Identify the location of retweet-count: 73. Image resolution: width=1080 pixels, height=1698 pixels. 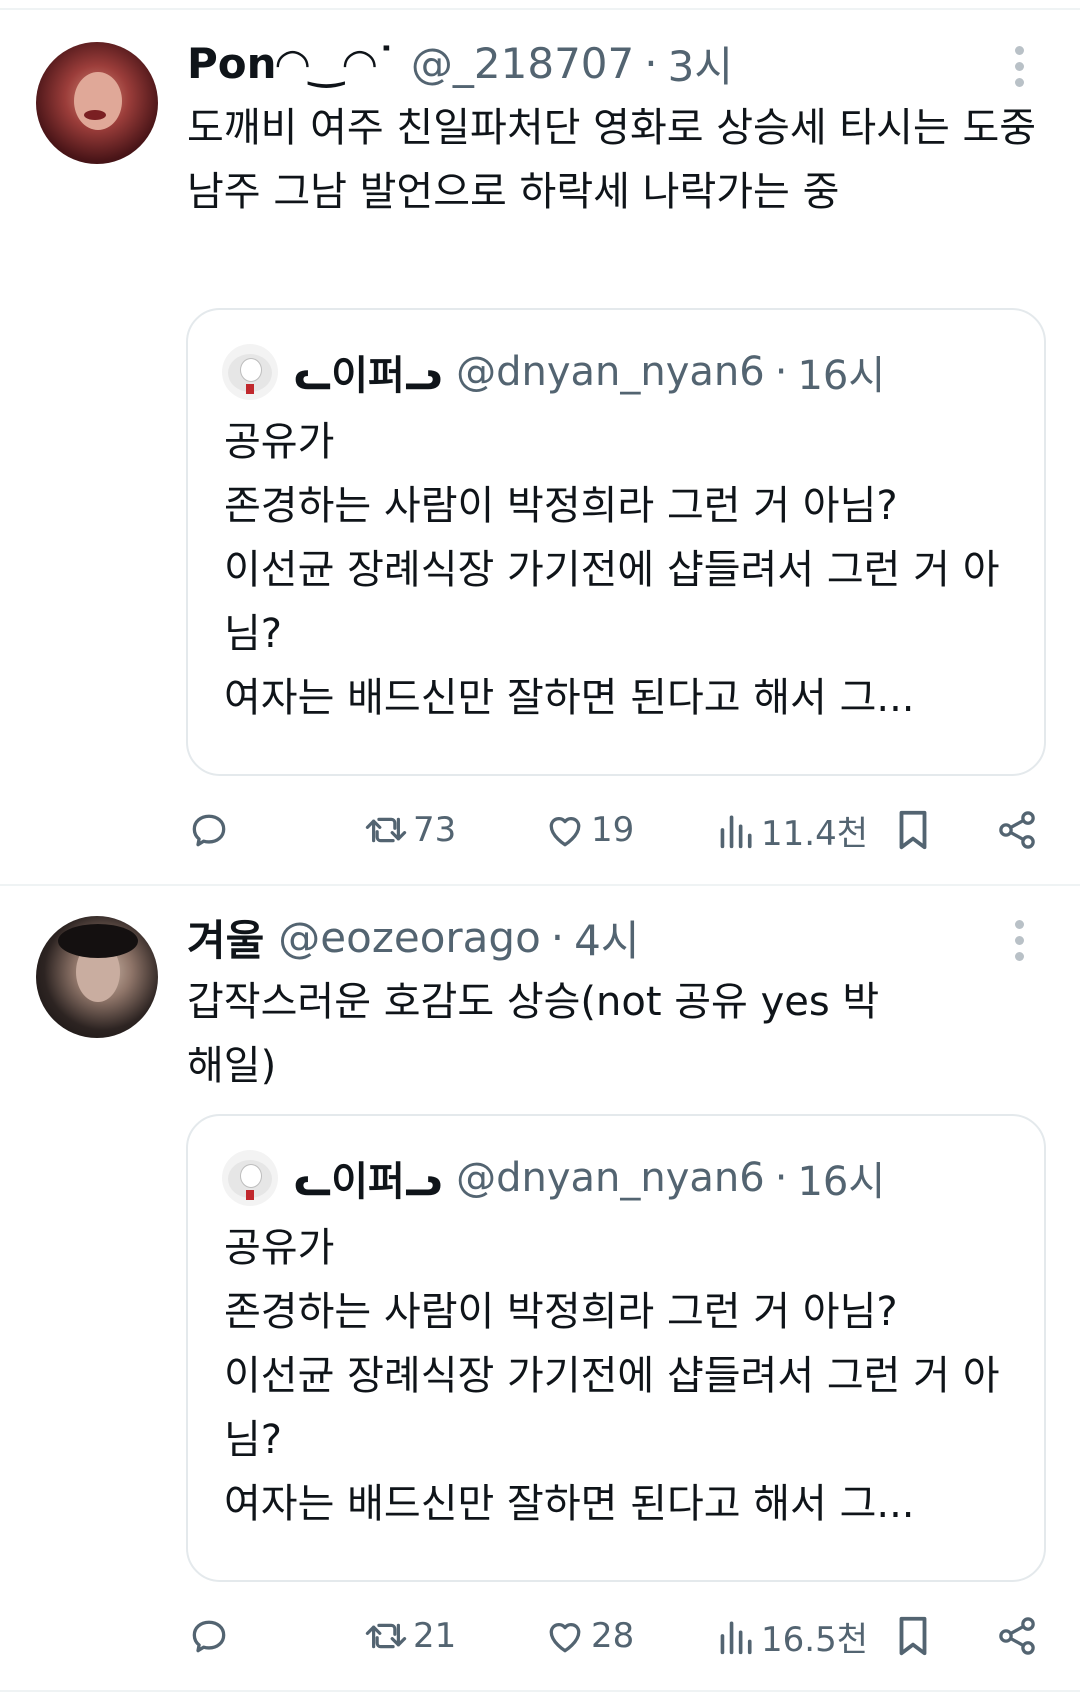
(435, 830).